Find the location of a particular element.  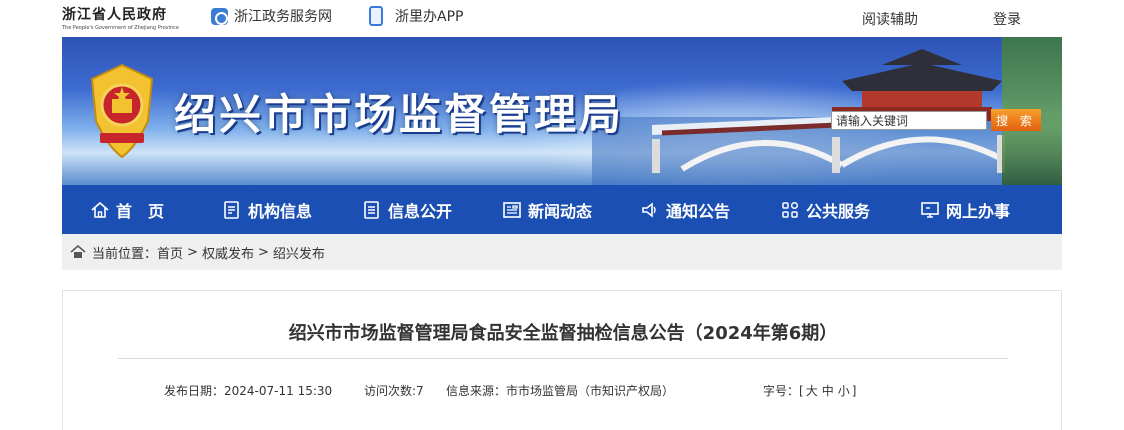

nav-item-news: 新闻动态 is located at coordinates (547, 209).